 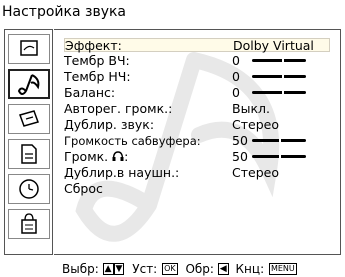 What do you see at coordinates (170, 268) in the screenshot?
I see `ok-key-label: OK` at bounding box center [170, 268].